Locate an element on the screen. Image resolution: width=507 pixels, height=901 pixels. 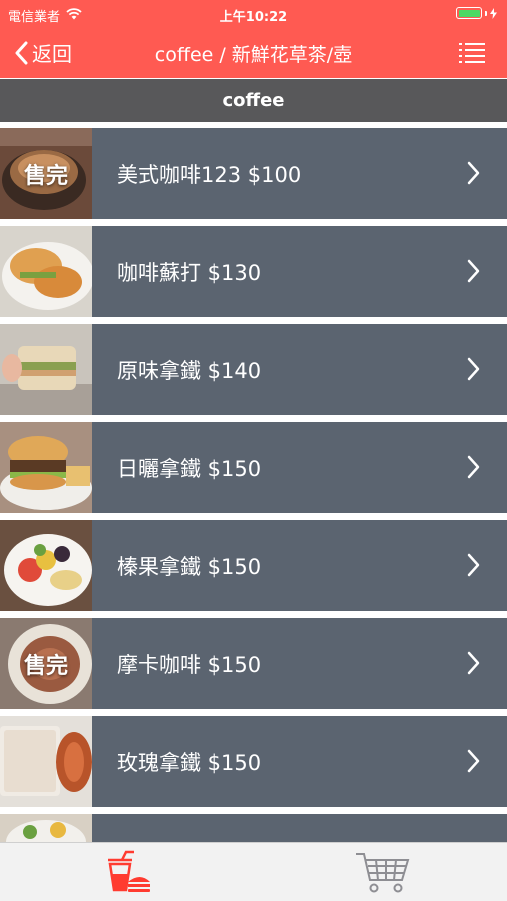
item-label: 摩卡咖啡 $150 is located at coordinates (189, 665).